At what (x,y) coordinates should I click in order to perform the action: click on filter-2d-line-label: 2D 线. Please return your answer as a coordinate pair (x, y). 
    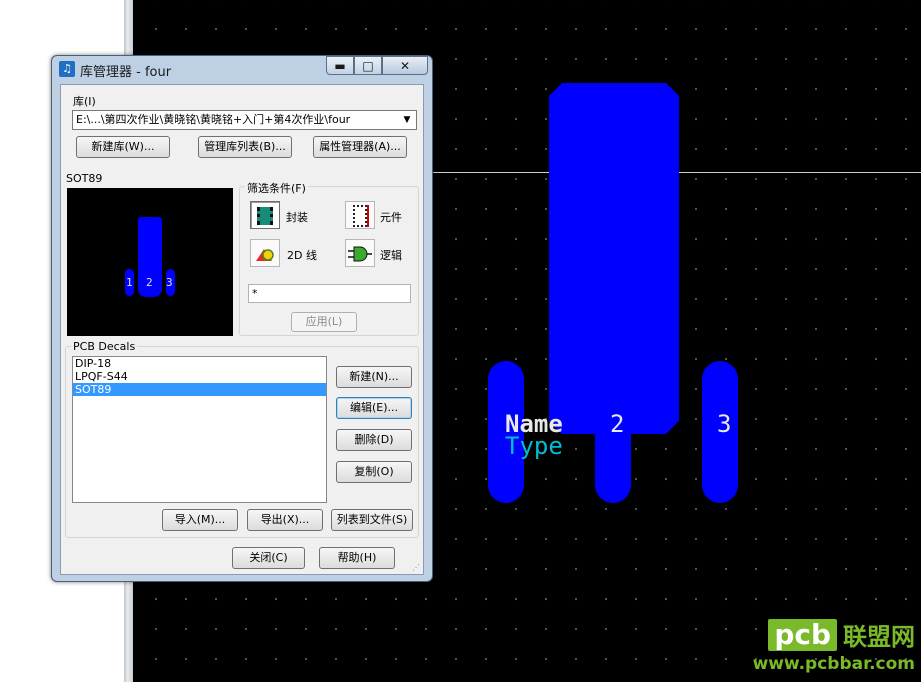
    Looking at the image, I should click on (302, 255).